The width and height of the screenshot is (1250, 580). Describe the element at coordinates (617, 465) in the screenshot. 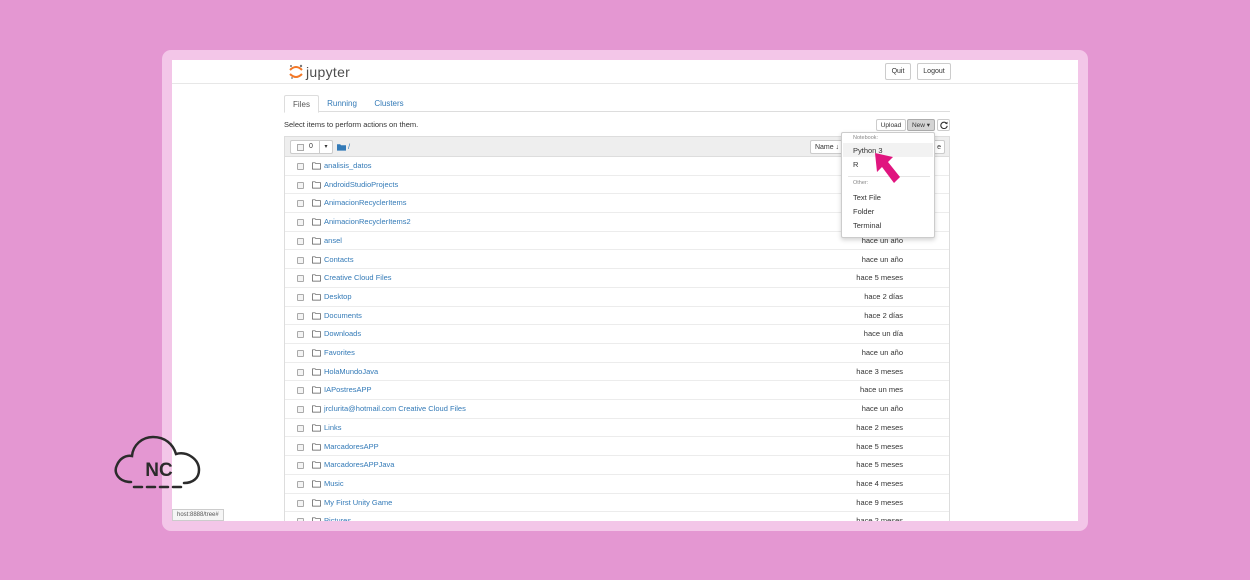

I see `file-row: MarcadoresAPPJava hace 5 meses` at that location.